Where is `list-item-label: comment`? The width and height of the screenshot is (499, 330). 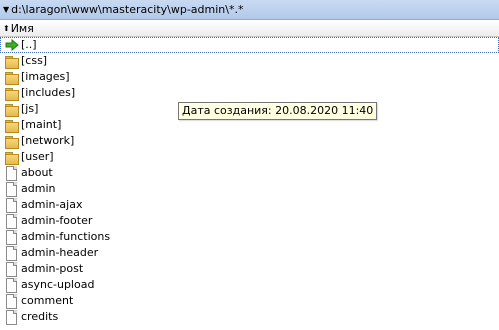 list-item-label: comment is located at coordinates (47, 300).